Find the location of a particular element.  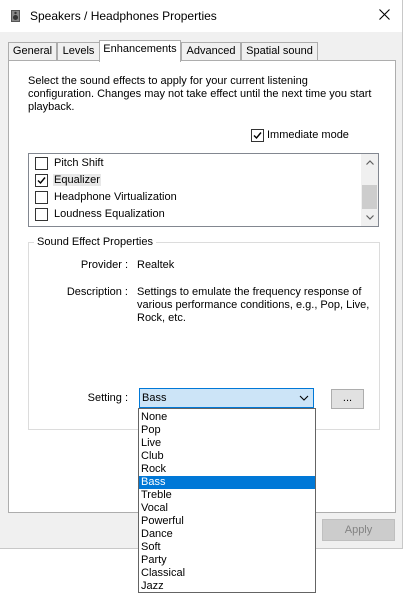

setting-dropdown: Bass is located at coordinates (226, 398).